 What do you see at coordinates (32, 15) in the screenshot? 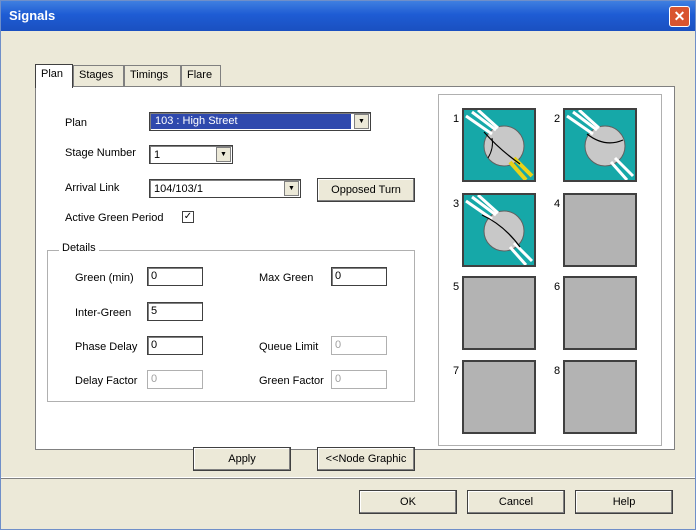
I see `window-title: Signals` at bounding box center [32, 15].